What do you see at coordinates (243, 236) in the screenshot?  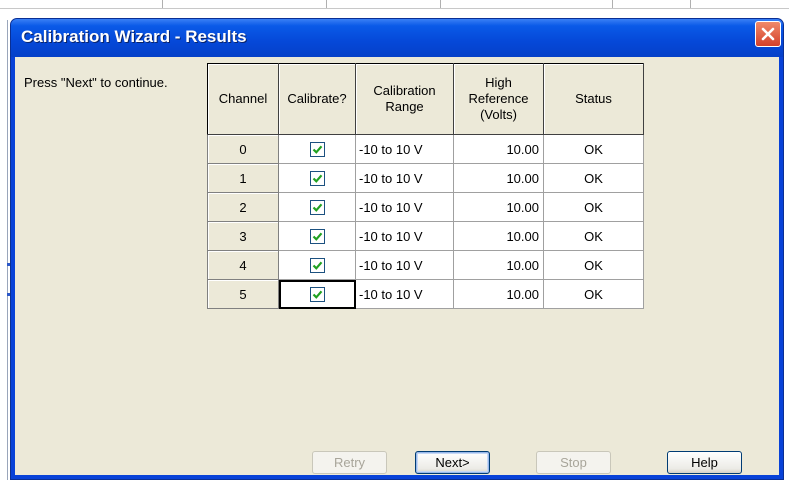 I see `channel-cell: 3` at bounding box center [243, 236].